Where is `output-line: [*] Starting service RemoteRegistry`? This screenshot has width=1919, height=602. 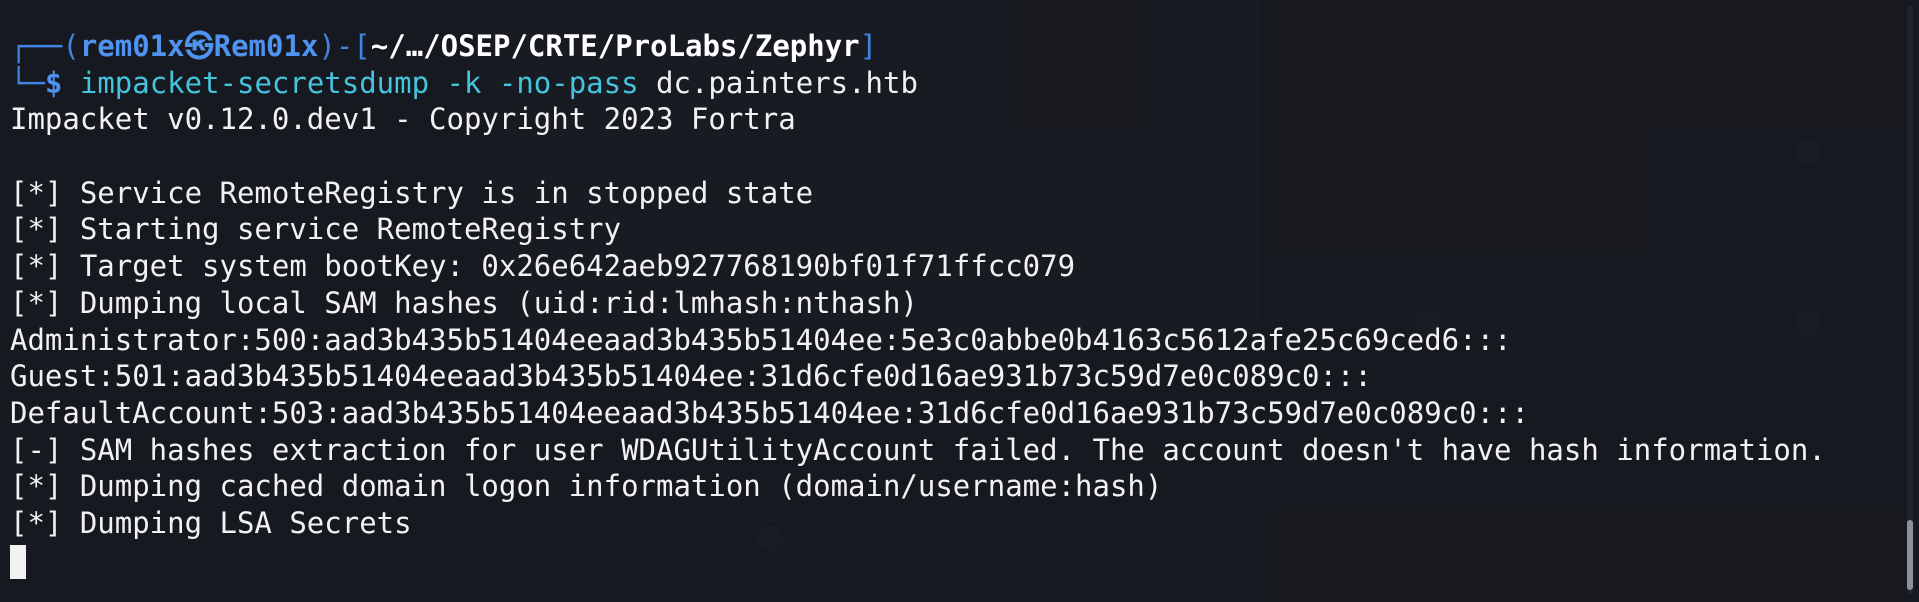
output-line: [*] Starting service RemoteRegistry is located at coordinates (316, 229).